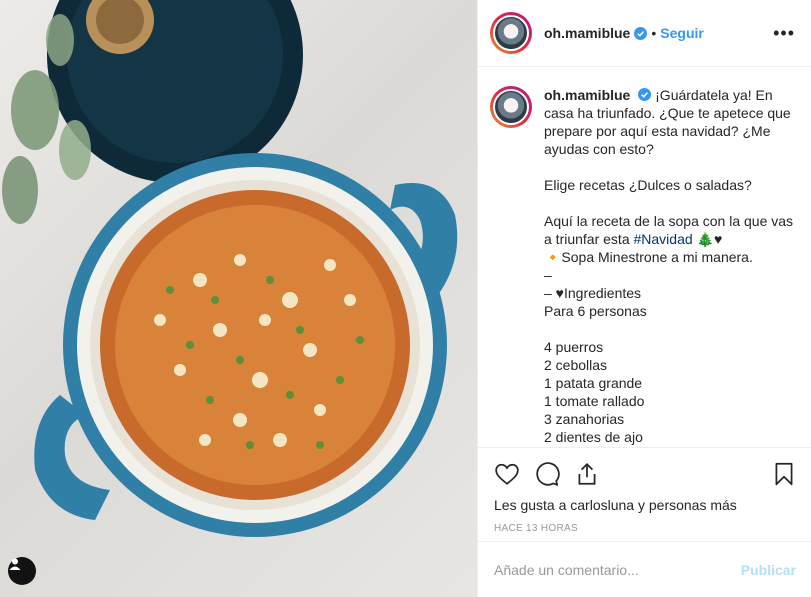 This screenshot has height=597, width=811. Describe the element at coordinates (574, 347) in the screenshot. I see `ingredient-item: 4 puerros` at that location.